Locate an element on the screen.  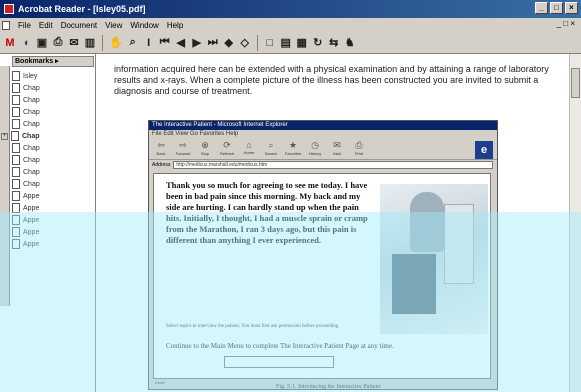
rotate-cw-icon: ⇆ is located at coordinates (334, 43).